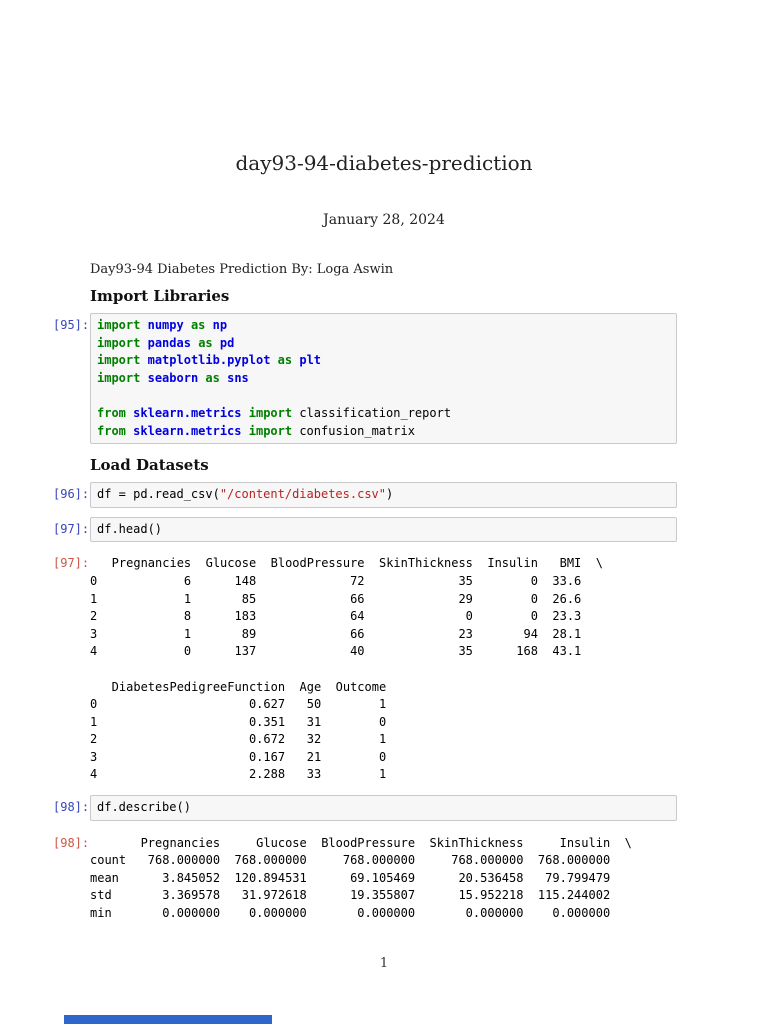 This screenshot has width=768, height=1024. I want to click on code-box-98: df.describe(), so click(383, 808).